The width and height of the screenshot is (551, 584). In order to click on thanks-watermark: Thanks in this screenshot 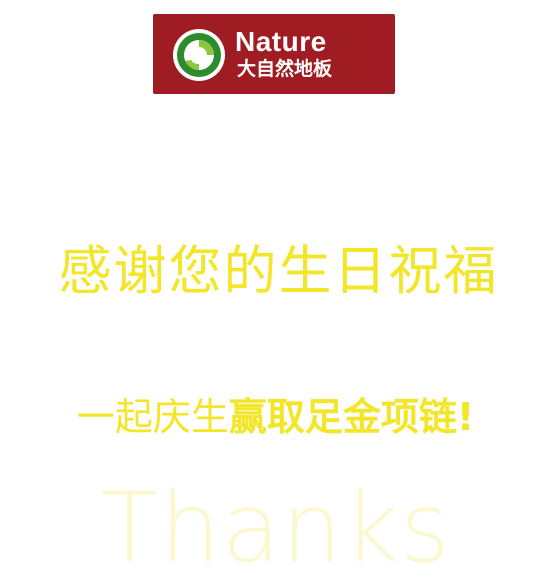, I will do `click(275, 528)`.